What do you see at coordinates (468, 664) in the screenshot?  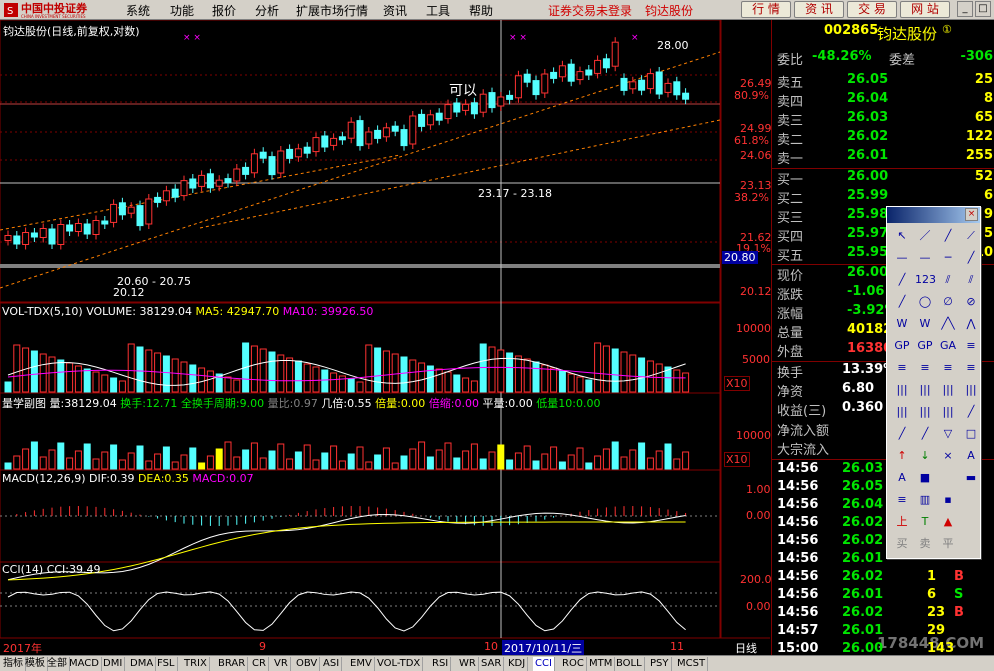 I see `indicator-tab-wr: WR` at bounding box center [468, 664].